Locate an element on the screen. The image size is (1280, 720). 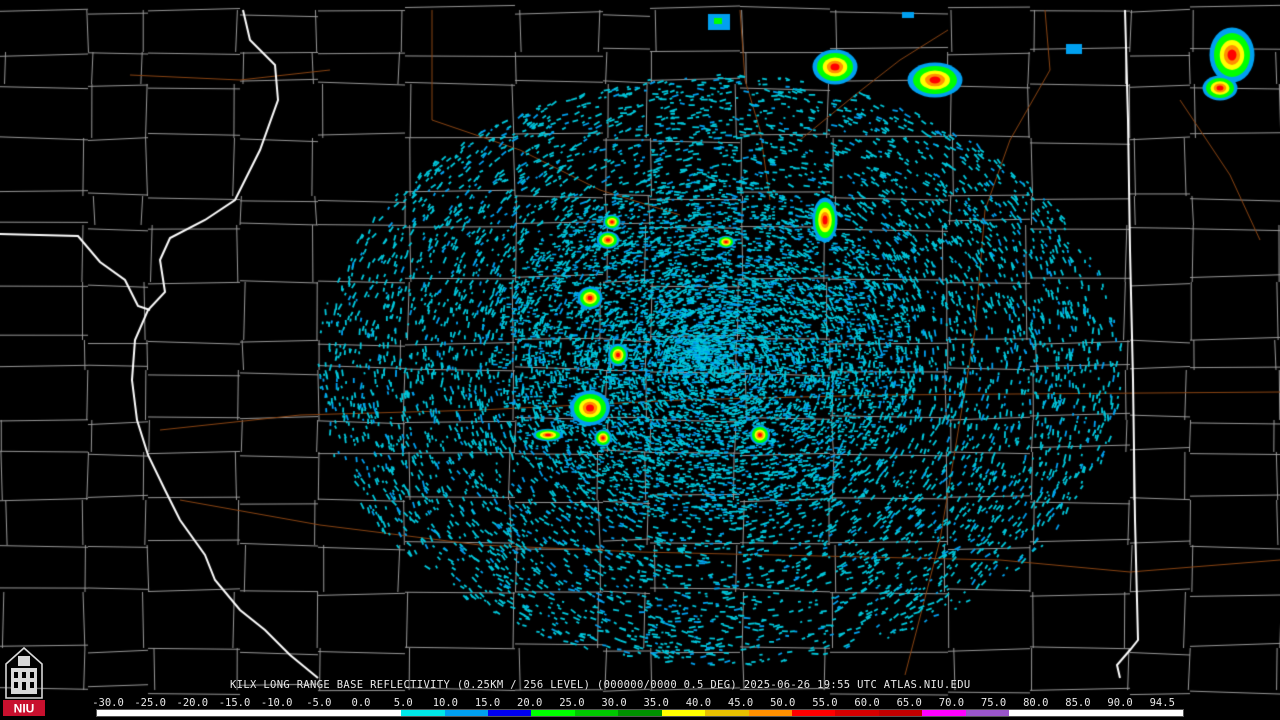
scale-tick-label: 35.0 is located at coordinates (656, 703).